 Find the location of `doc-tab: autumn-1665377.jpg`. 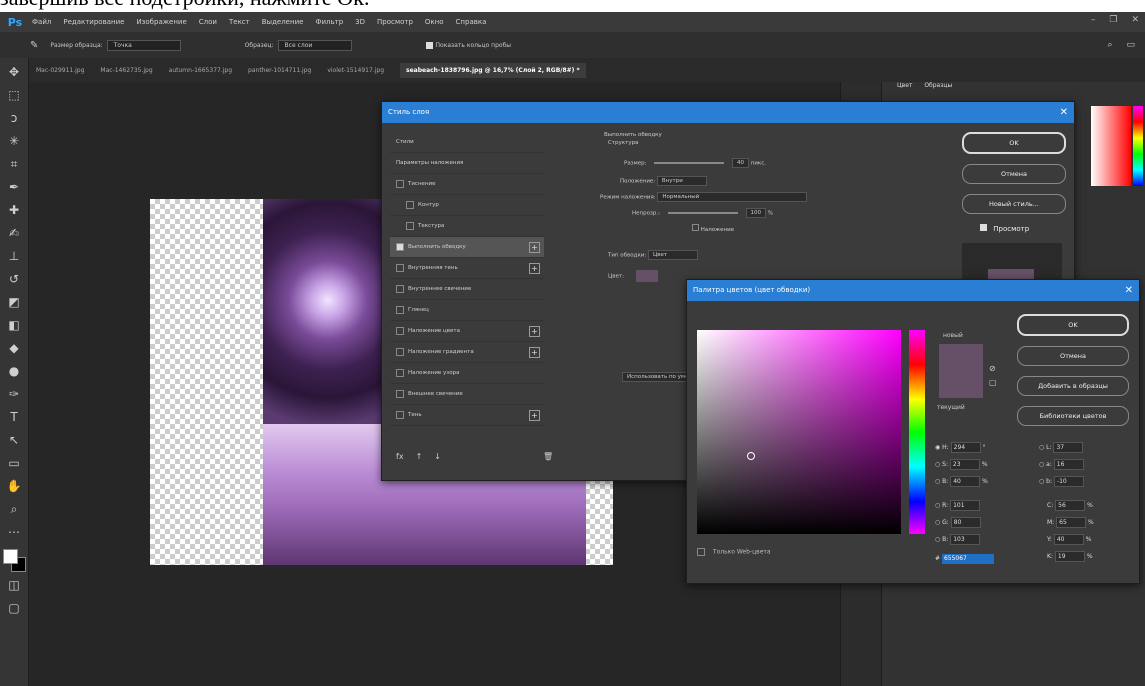

doc-tab: autumn-1665377.jpg is located at coordinates (200, 70).